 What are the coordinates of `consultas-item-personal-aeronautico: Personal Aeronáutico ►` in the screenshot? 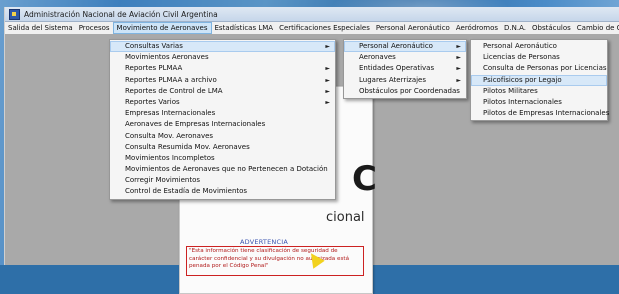 It's located at (405, 47).